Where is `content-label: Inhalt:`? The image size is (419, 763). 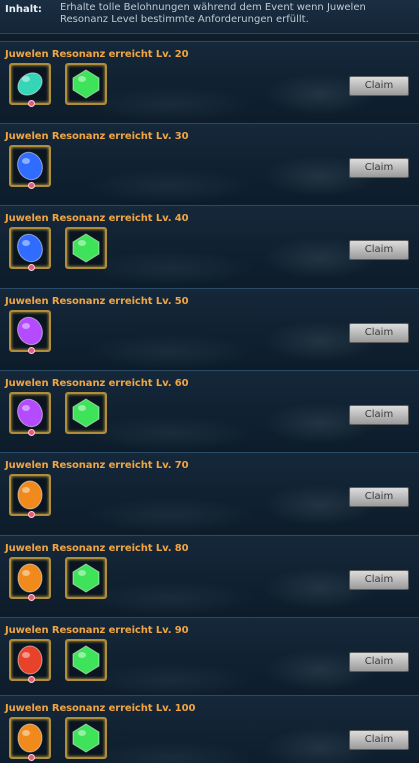
content-label: Inhalt: is located at coordinates (23, 9).